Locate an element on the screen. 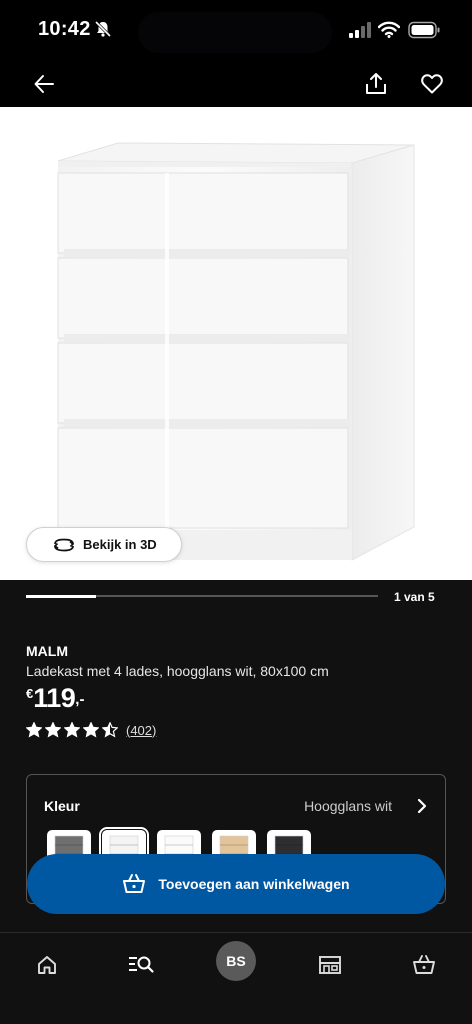  profile-avatar: BS is located at coordinates (236, 961).